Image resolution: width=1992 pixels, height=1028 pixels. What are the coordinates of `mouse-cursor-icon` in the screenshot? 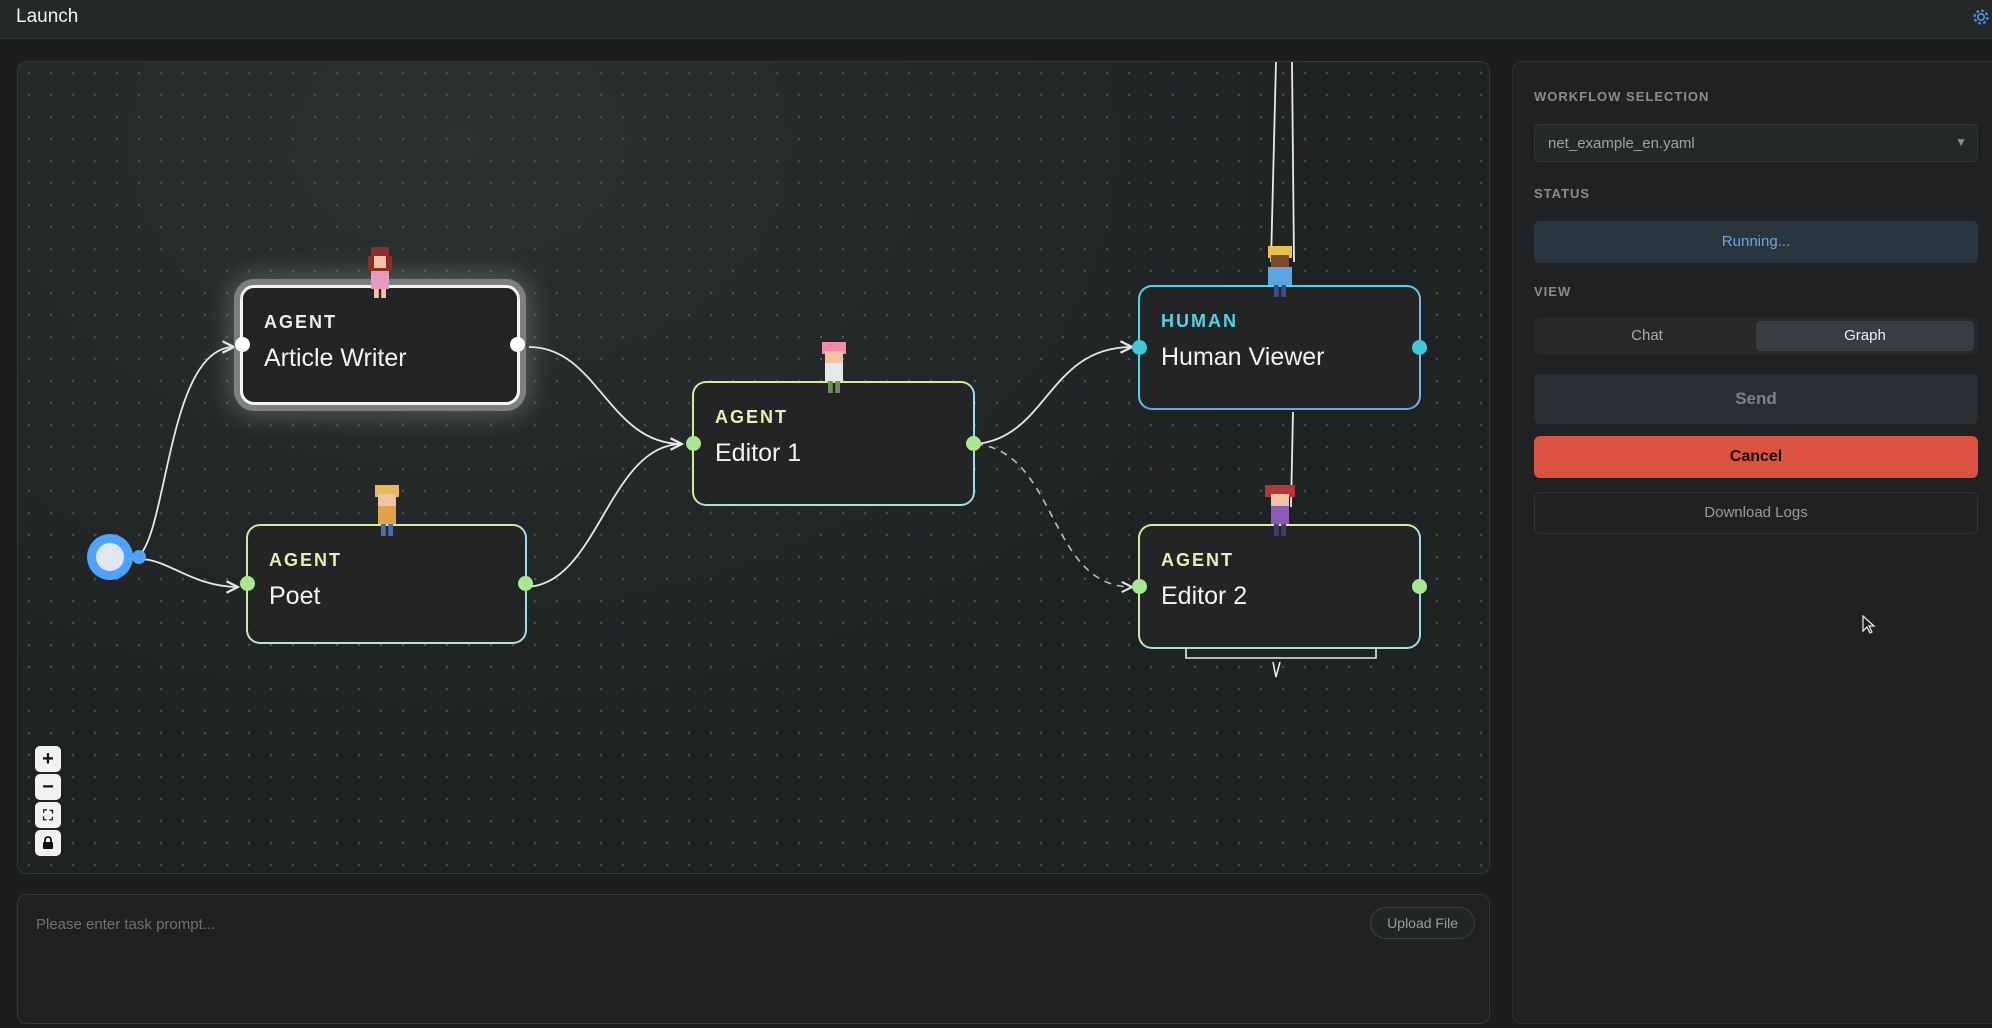 It's located at (1869, 624).